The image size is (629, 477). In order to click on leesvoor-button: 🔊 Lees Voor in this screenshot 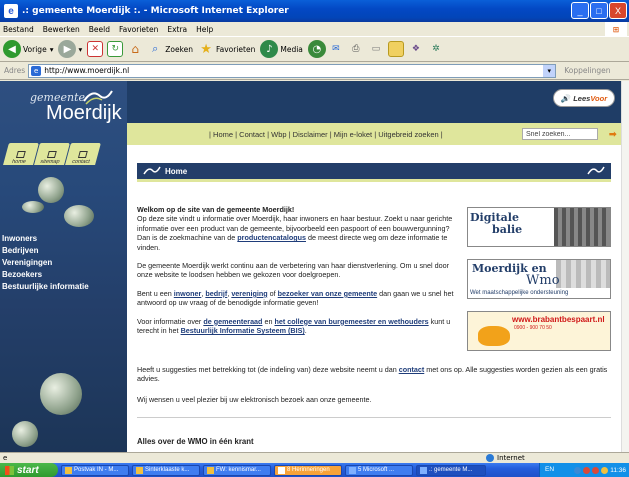, I will do `click(584, 98)`.